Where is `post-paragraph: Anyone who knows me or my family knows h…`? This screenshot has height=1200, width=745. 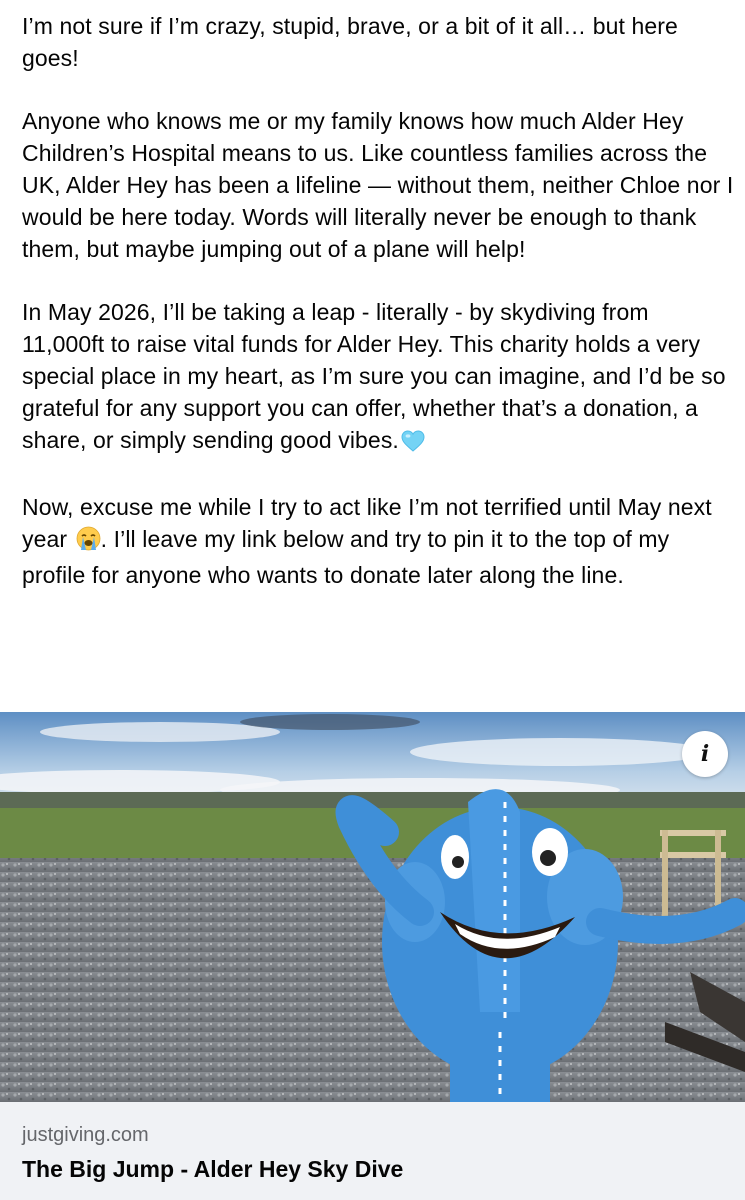
post-paragraph: Anyone who knows me or my family knows h… is located at coordinates (378, 185).